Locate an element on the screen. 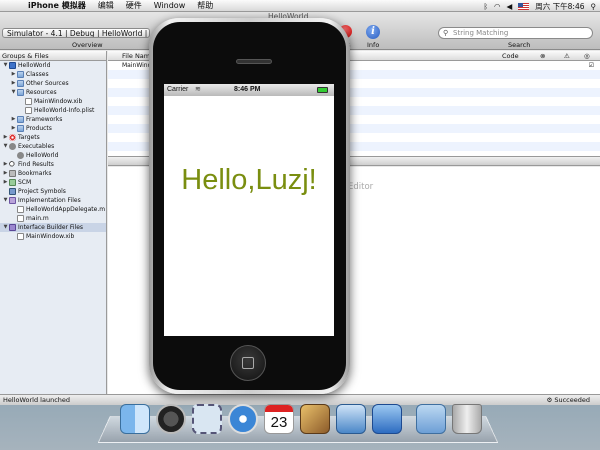  target-icon is located at coordinates (12, 137).